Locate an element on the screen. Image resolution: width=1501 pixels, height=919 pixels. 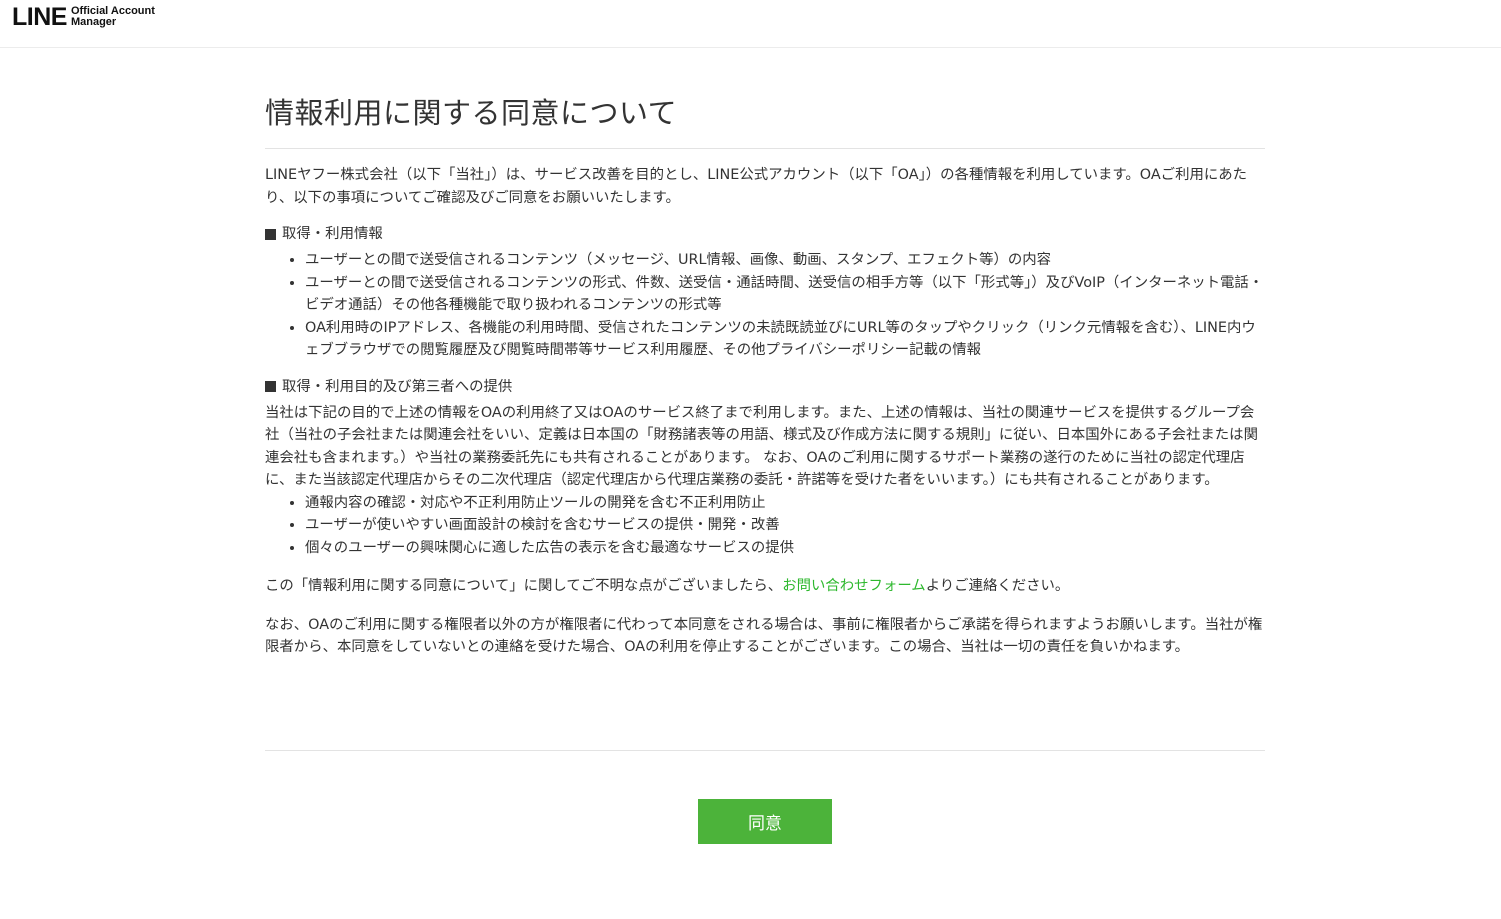
line-oam-logo: LINE Official Account Manager is located at coordinates (83, 17).